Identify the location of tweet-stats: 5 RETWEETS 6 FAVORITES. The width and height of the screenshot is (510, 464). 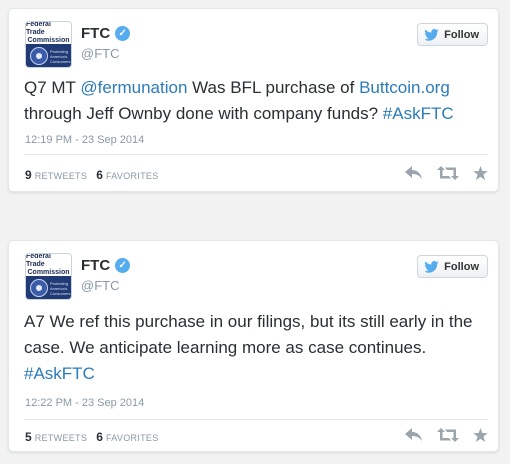
(92, 437).